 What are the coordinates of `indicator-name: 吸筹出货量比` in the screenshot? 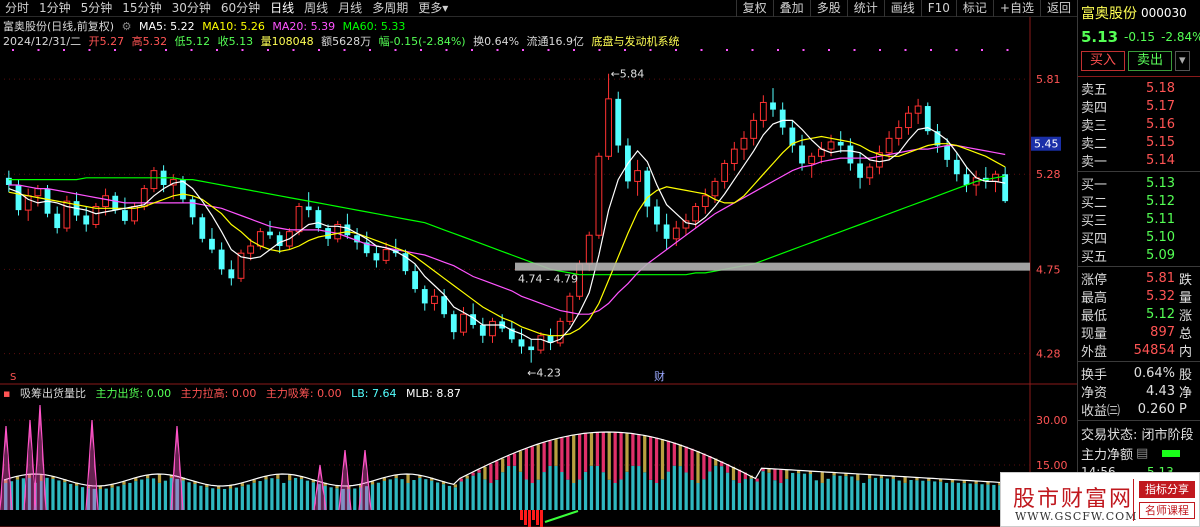 It's located at (53, 393).